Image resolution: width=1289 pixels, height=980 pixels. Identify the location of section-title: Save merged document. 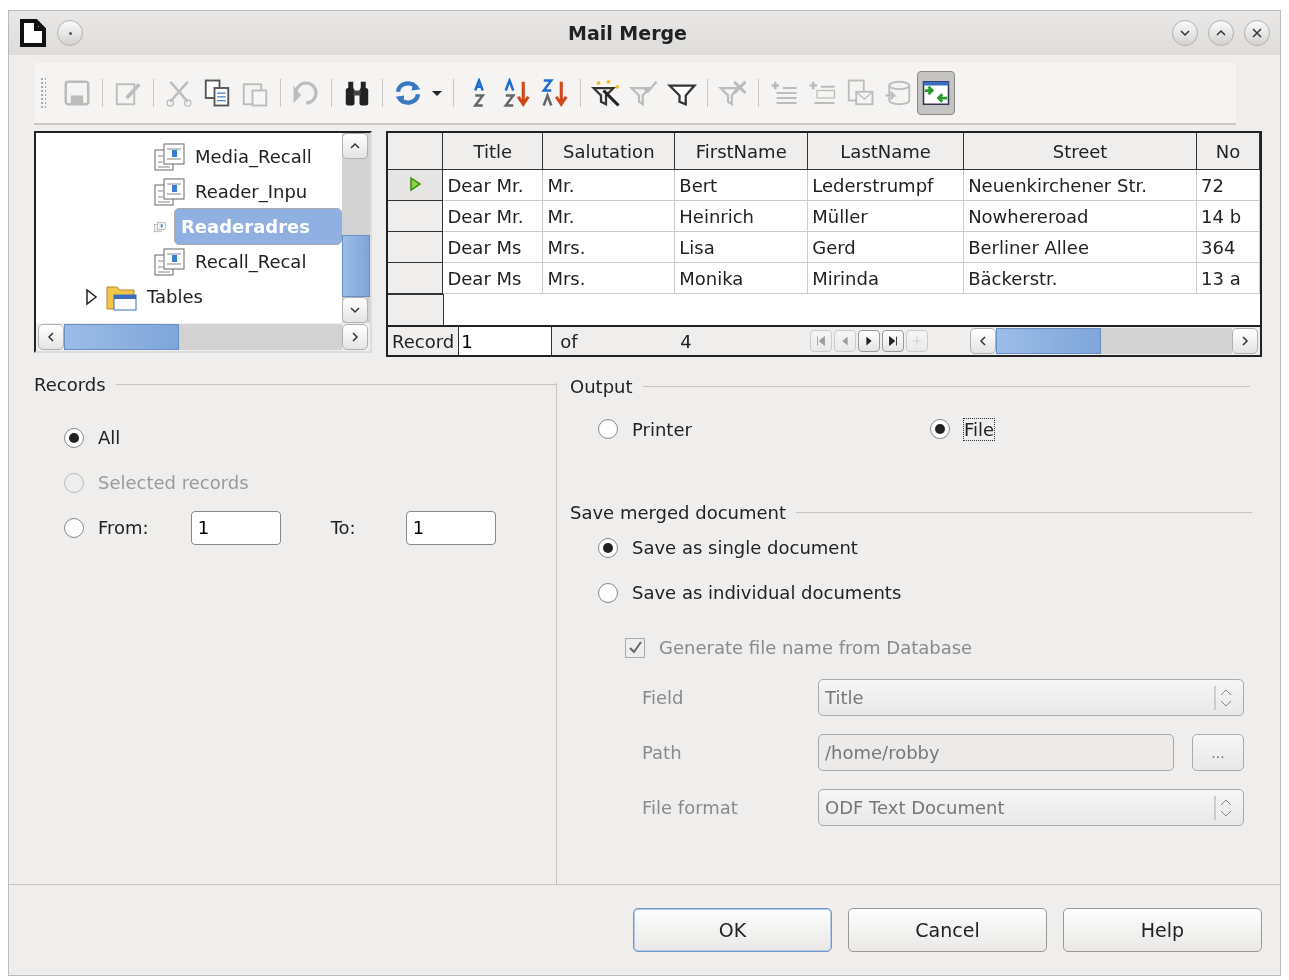
(678, 512).